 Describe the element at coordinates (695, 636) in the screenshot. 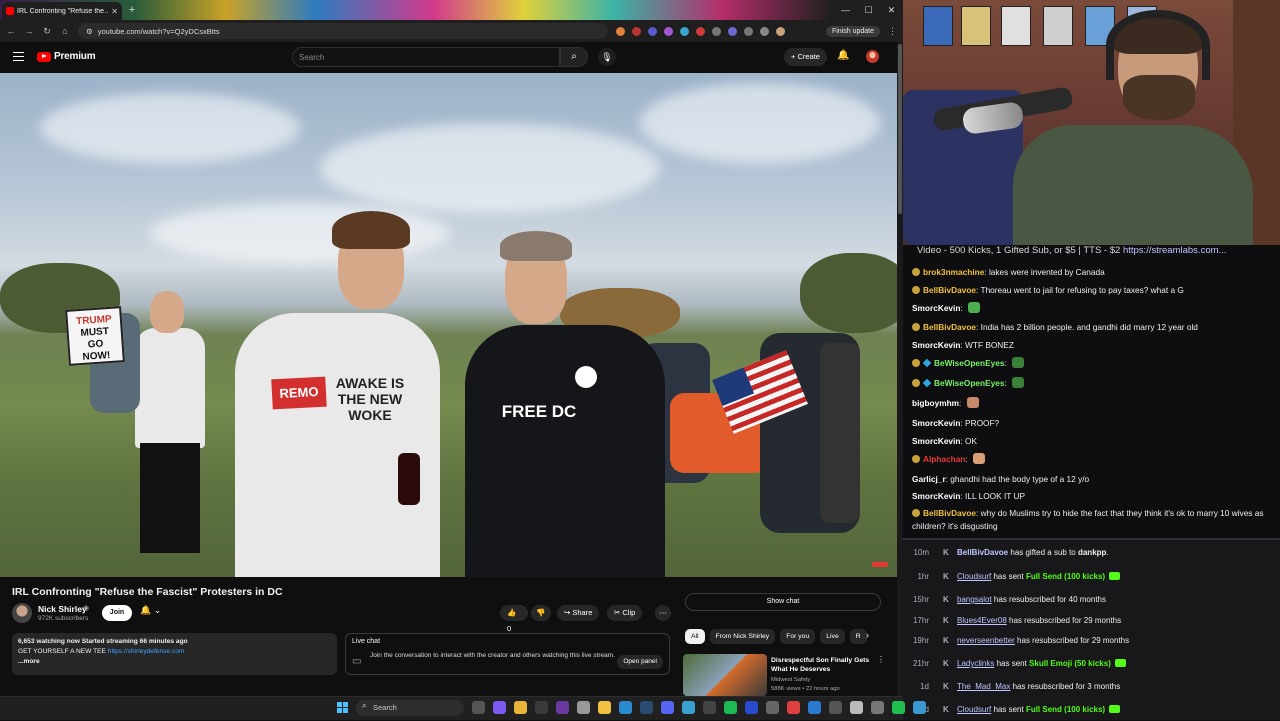

I see `chip-all: All` at that location.